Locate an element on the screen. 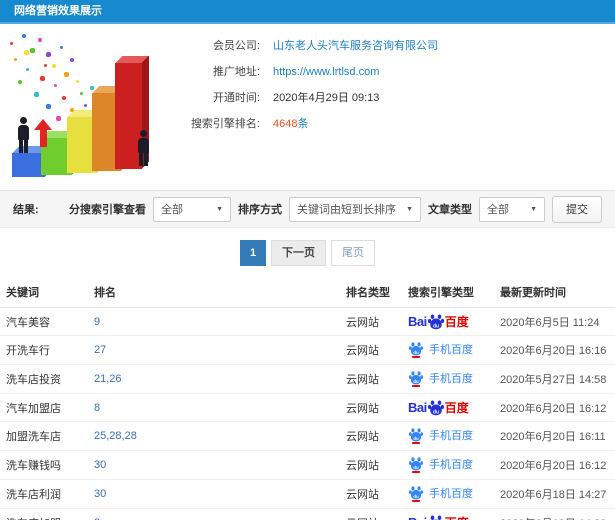 The height and width of the screenshot is (520, 615). pagination: 1 下一页 尾页 is located at coordinates (307, 253).